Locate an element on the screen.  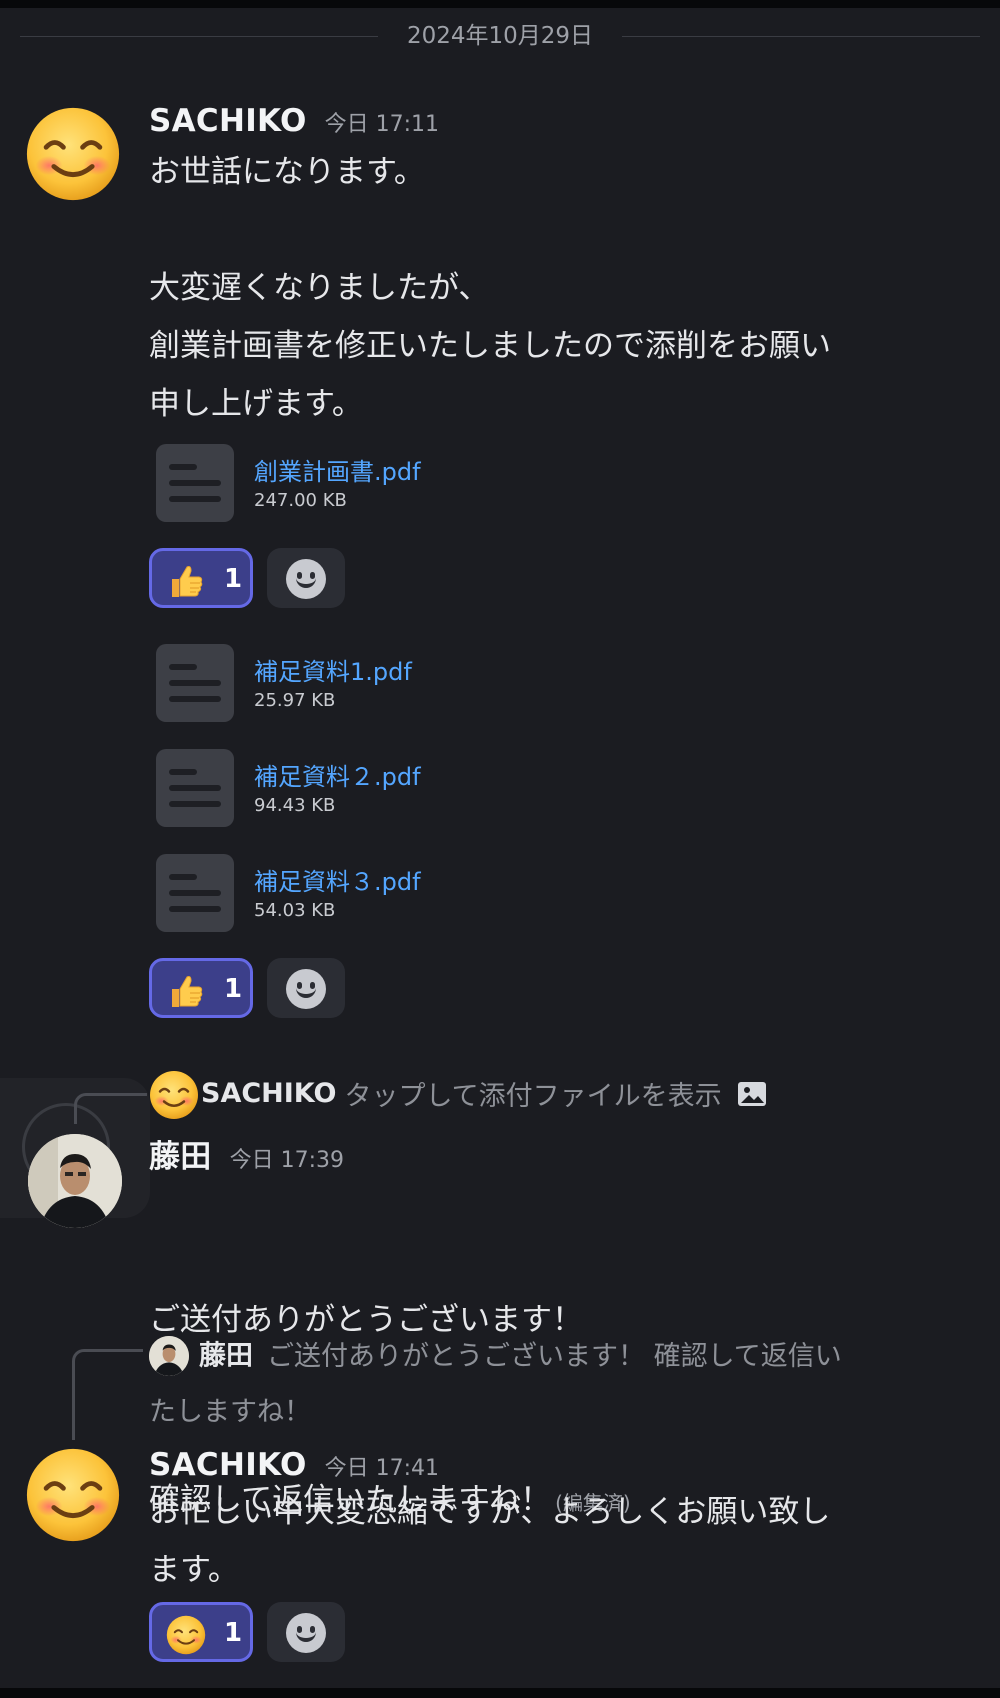
file-attachment: 創業計画書.pdf 247.00 KB is located at coordinates (406, 484).